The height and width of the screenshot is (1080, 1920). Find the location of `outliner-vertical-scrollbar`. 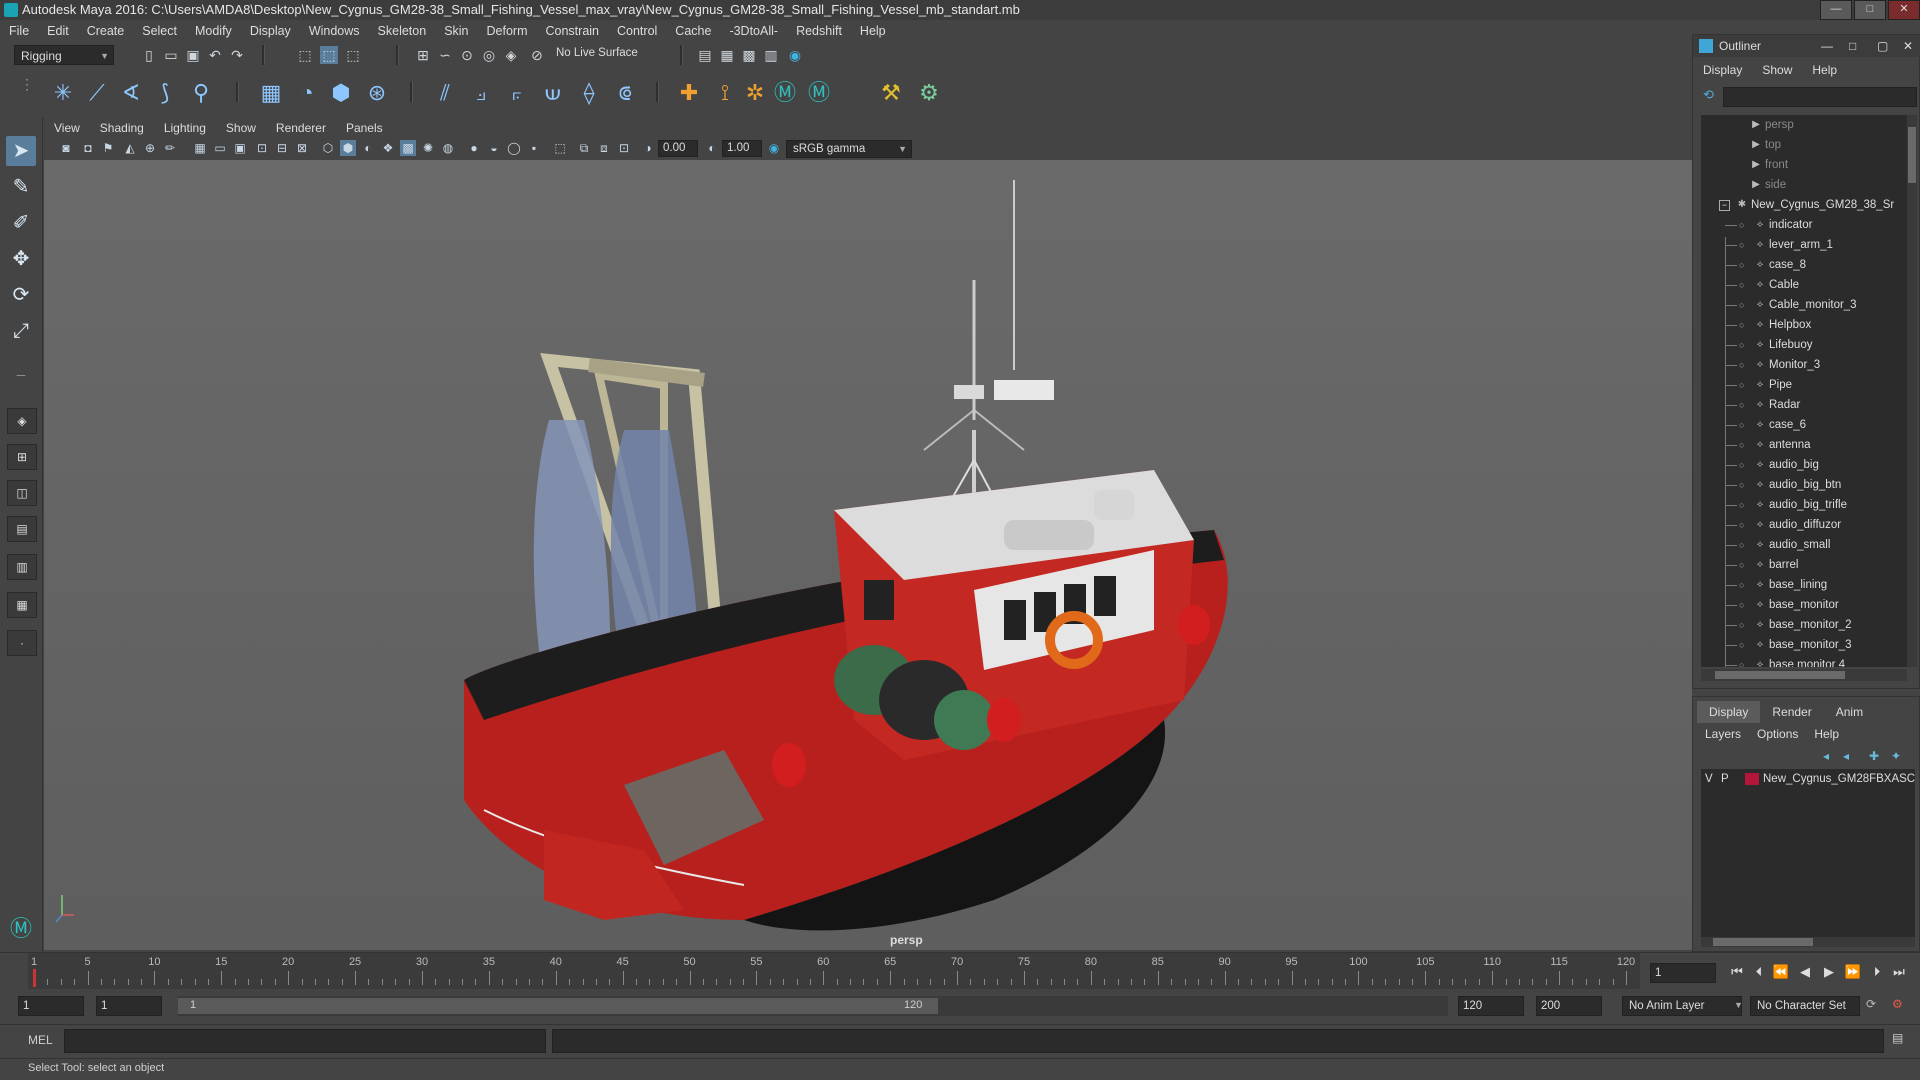

outliner-vertical-scrollbar is located at coordinates (1912, 391).